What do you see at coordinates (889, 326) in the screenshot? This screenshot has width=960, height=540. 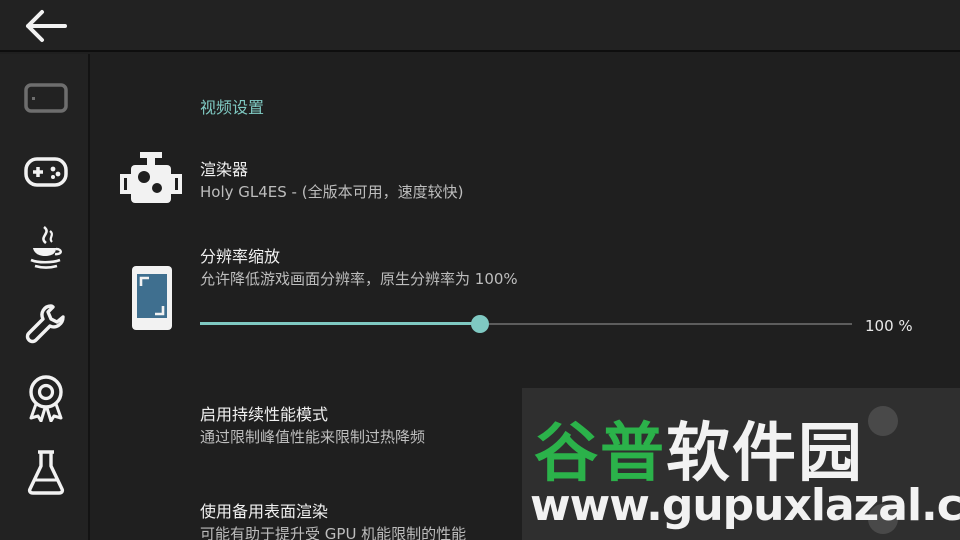 I see `resolution-value: 100 %` at bounding box center [889, 326].